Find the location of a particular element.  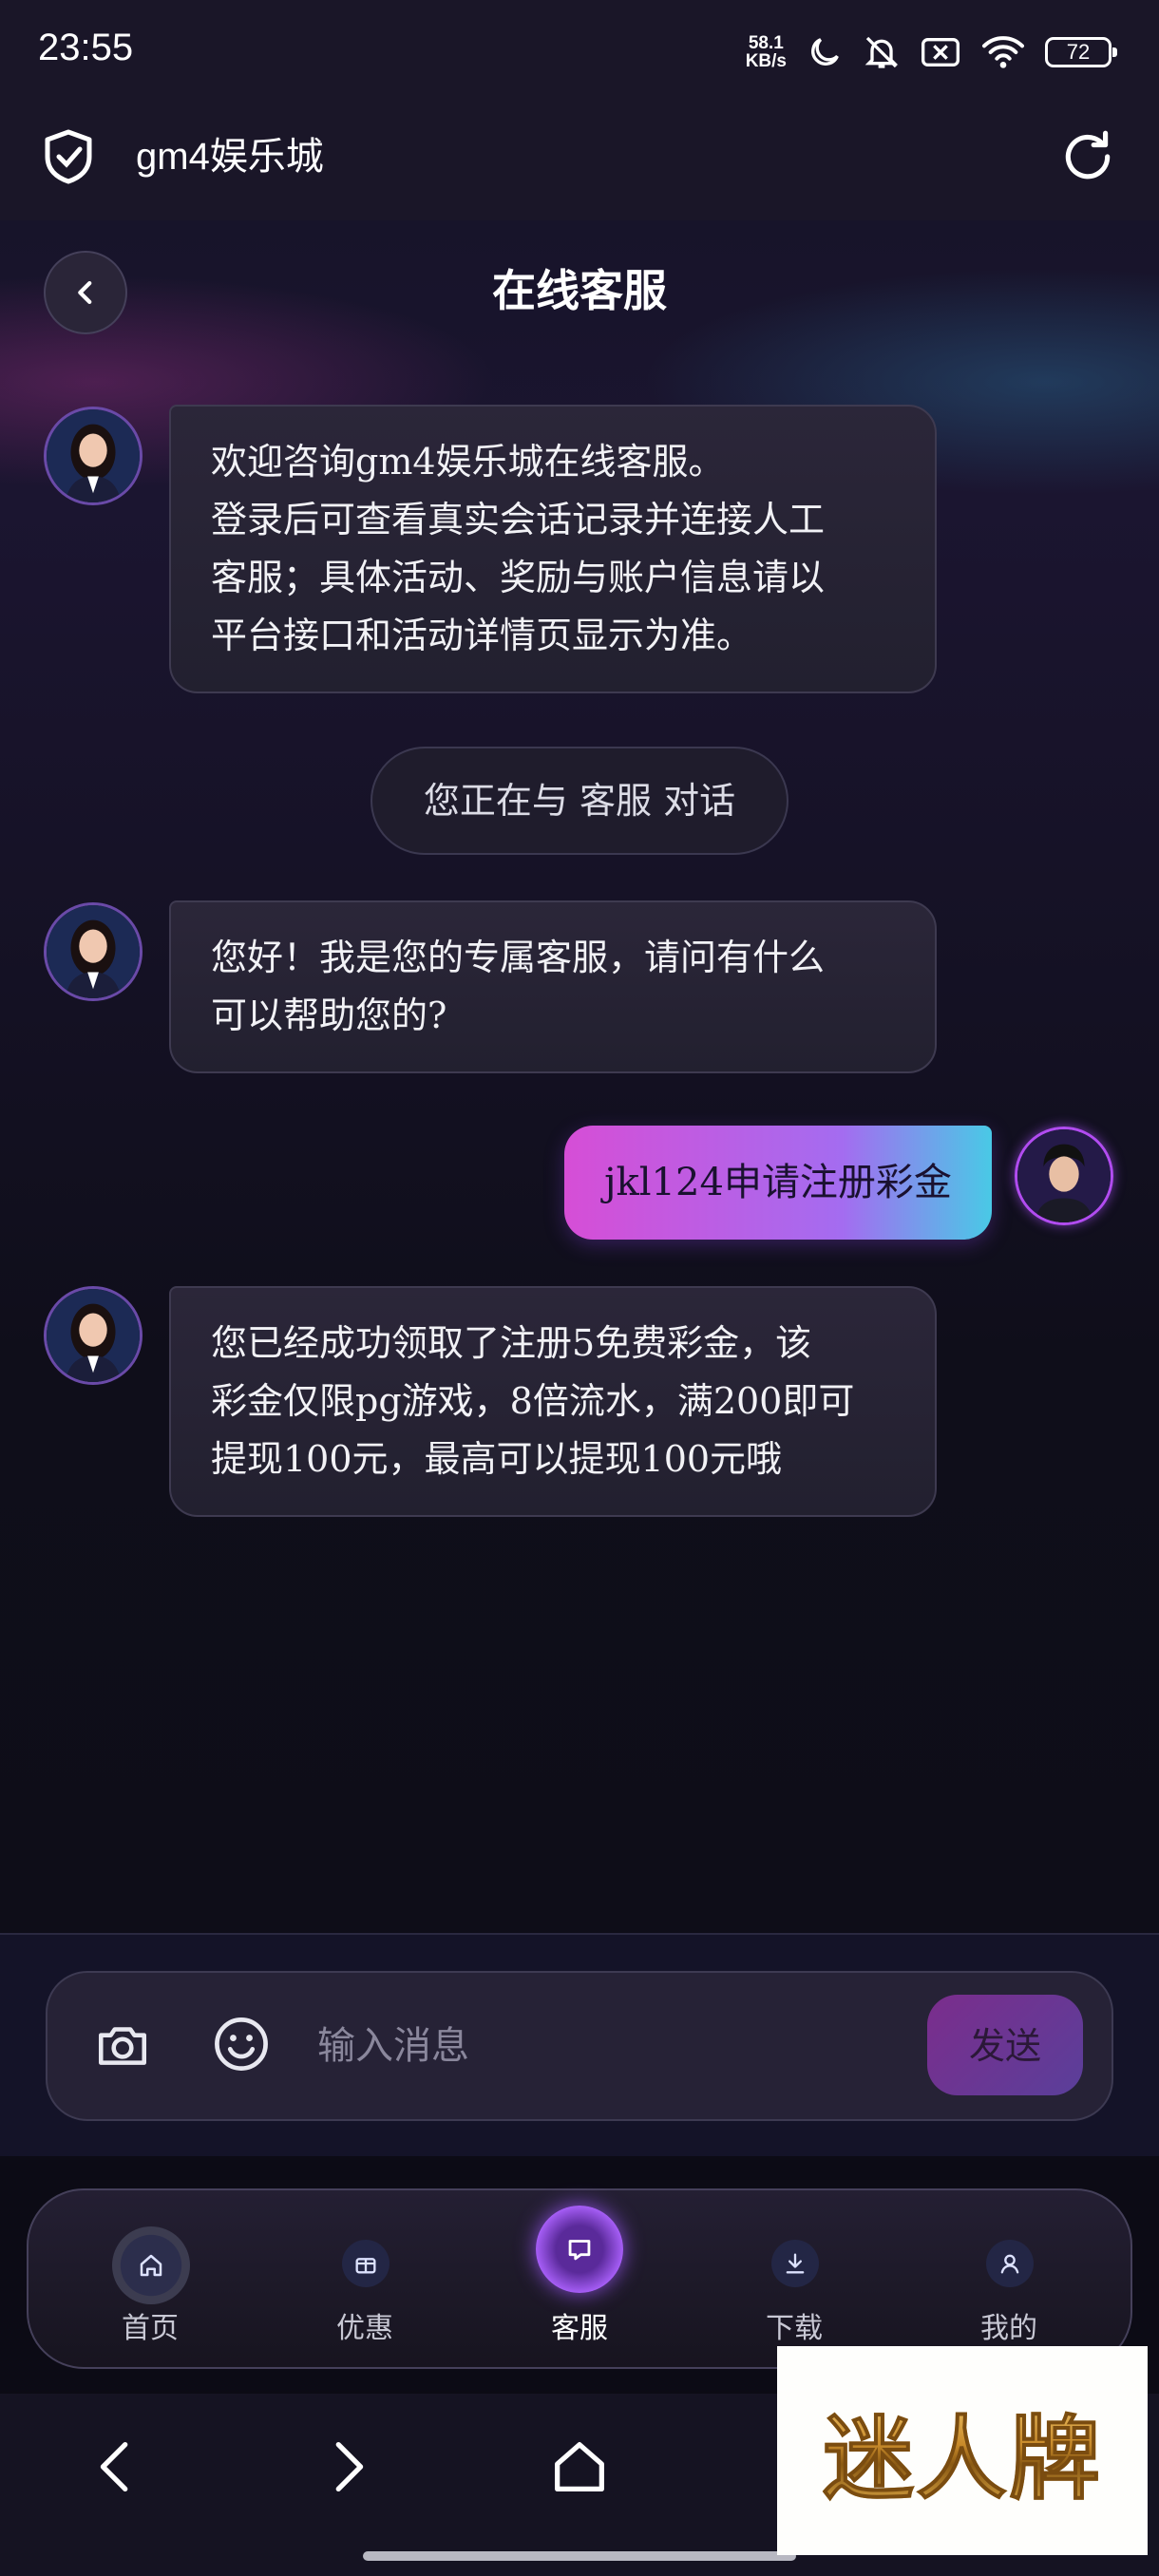

sim-x-icon is located at coordinates (941, 52).